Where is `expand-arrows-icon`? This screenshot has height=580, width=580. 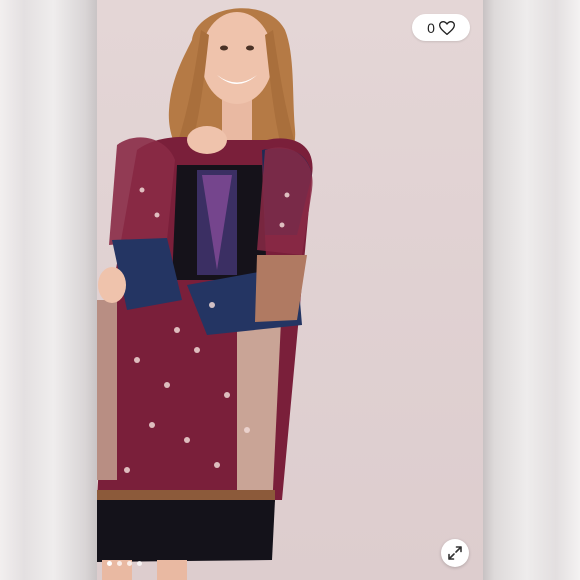 expand-arrows-icon is located at coordinates (455, 553).